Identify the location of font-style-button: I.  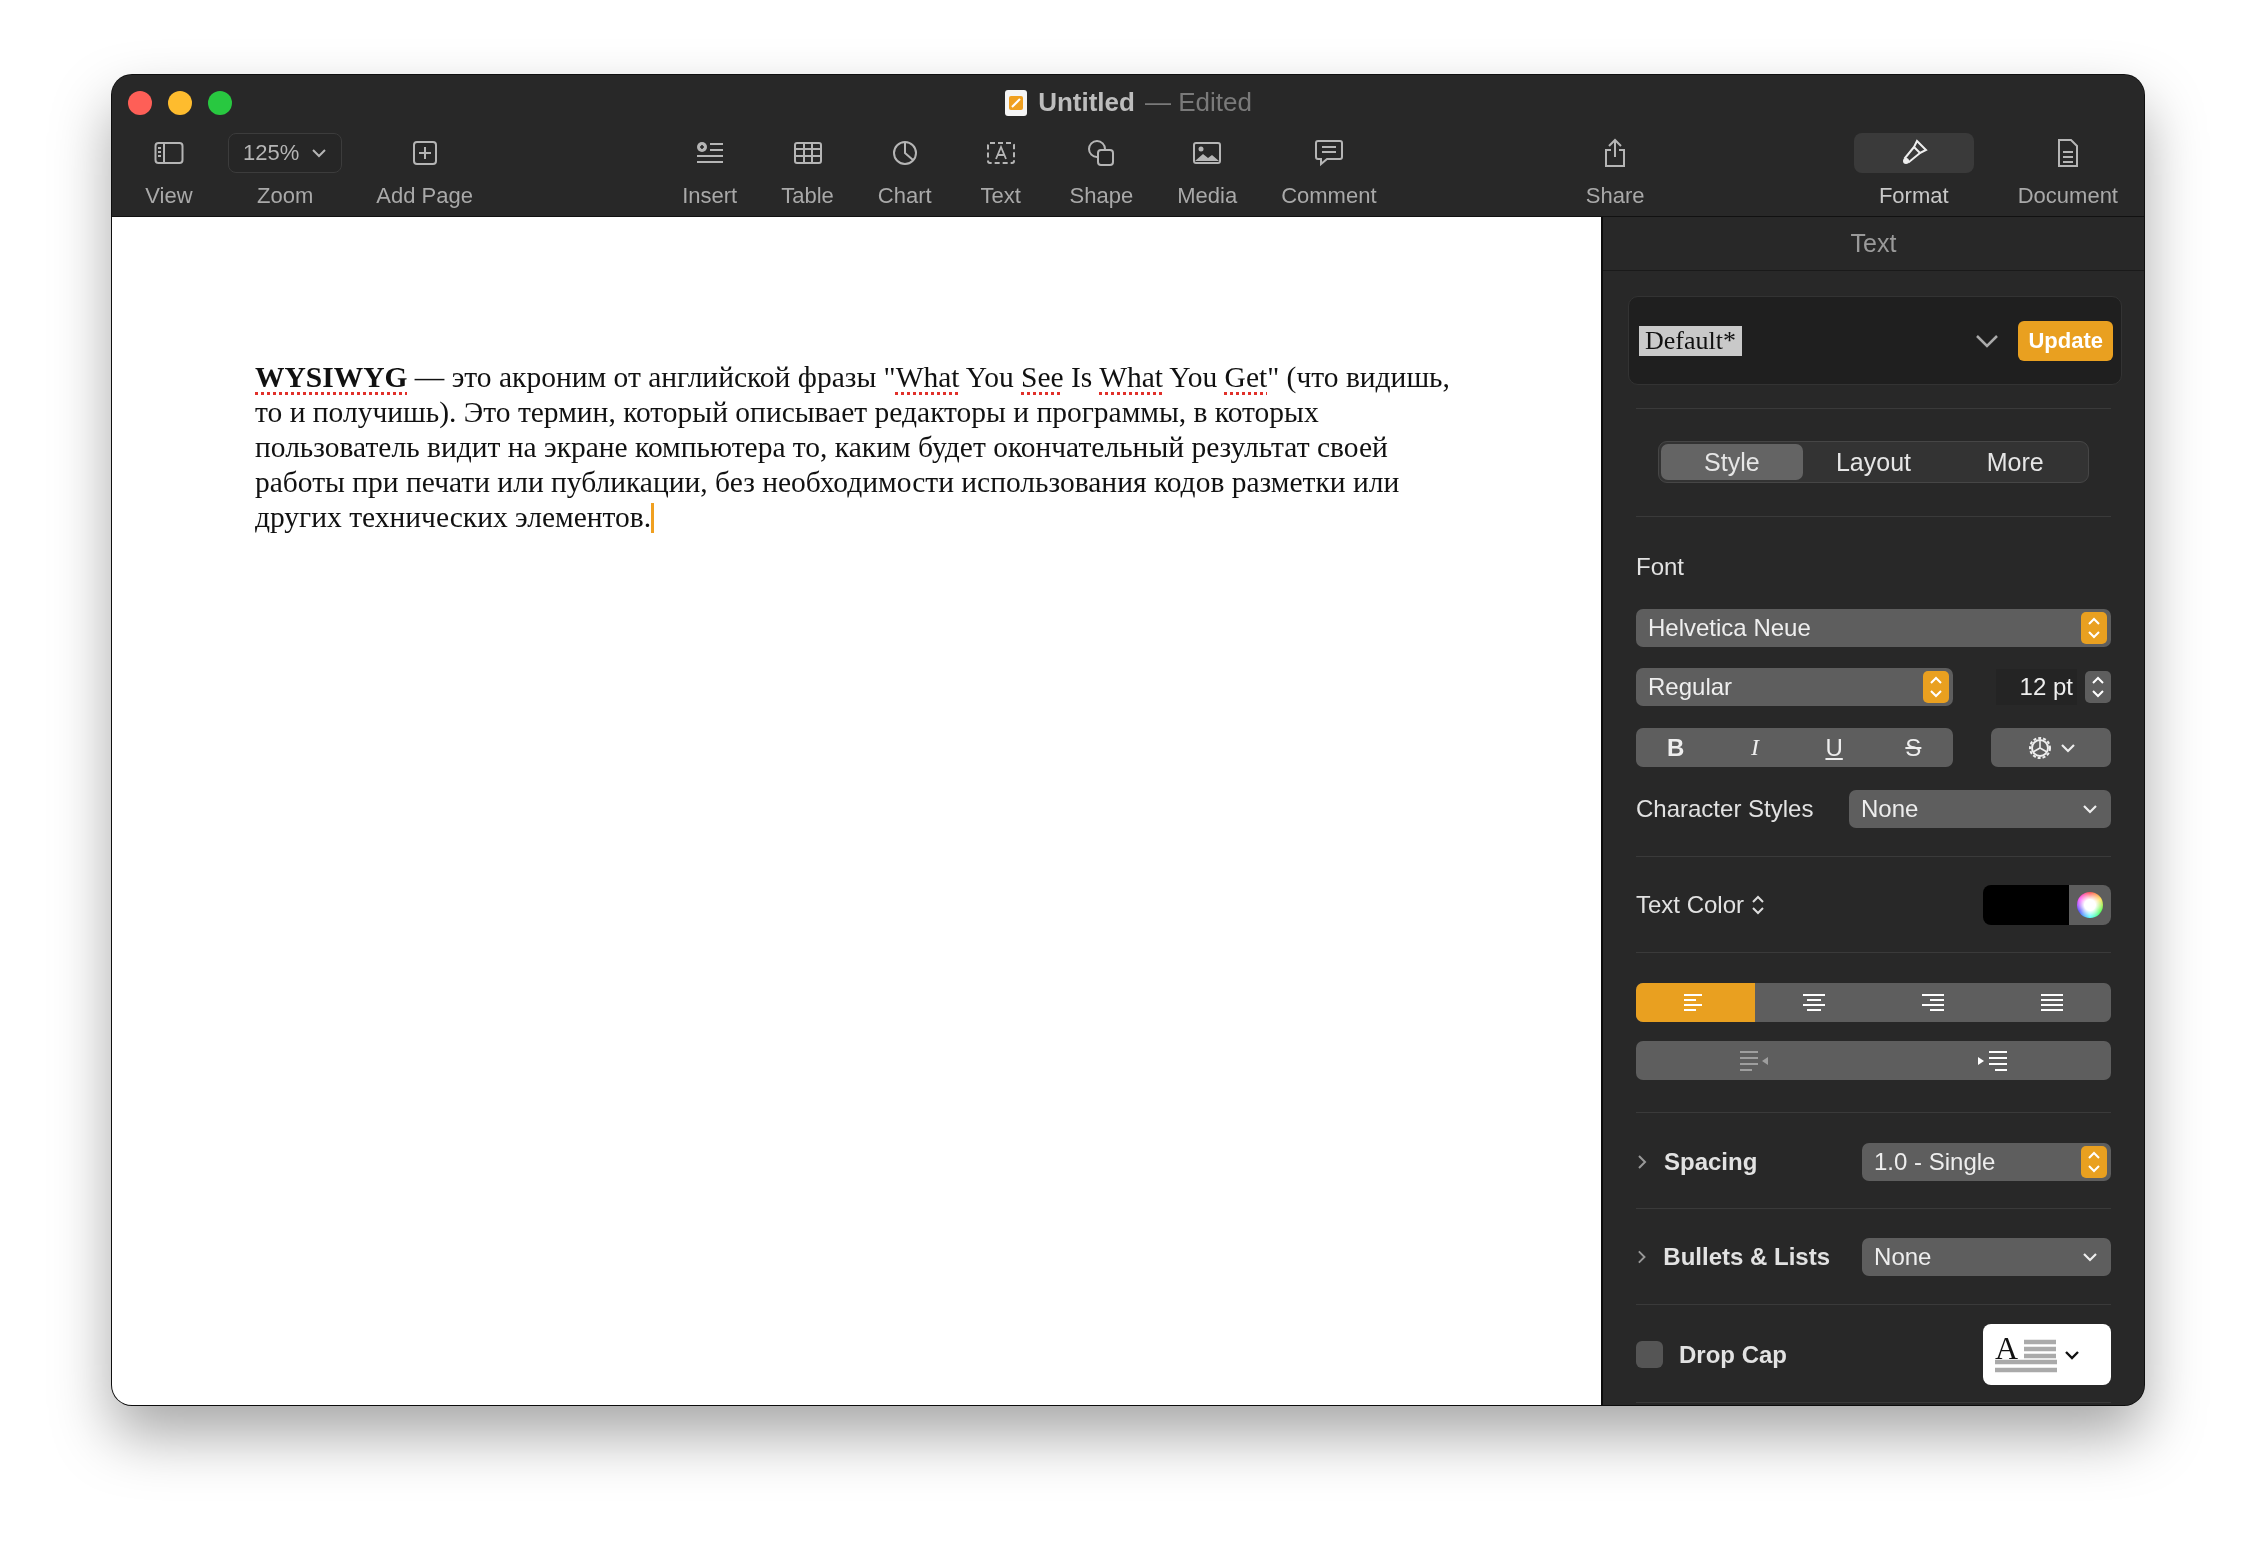
(1755, 747).